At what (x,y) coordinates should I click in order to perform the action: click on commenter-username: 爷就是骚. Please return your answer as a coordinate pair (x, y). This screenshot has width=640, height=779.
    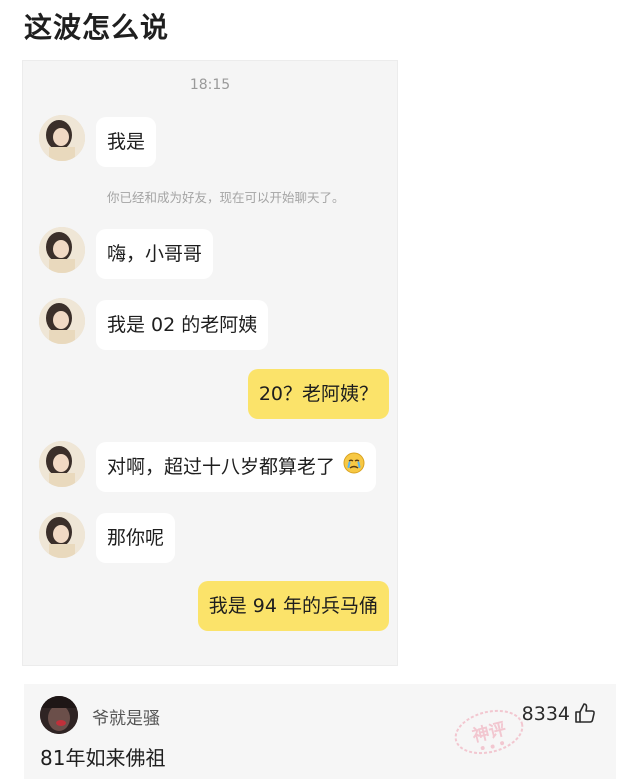
    Looking at the image, I should click on (126, 716).